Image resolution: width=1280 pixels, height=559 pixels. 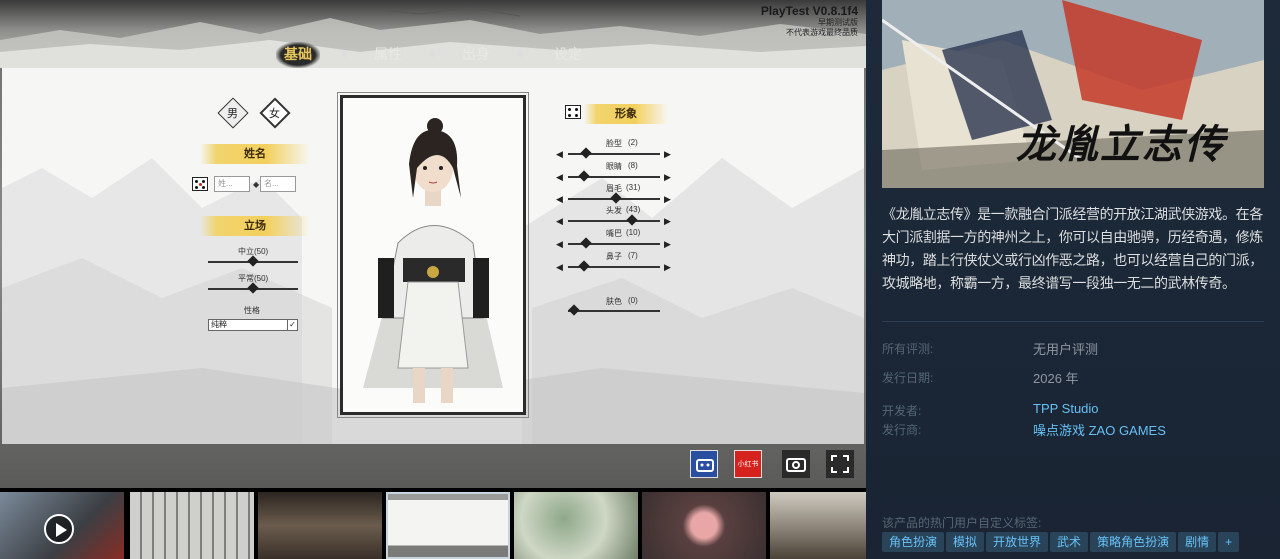 I want to click on personality-label: 性格, so click(x=252, y=310).